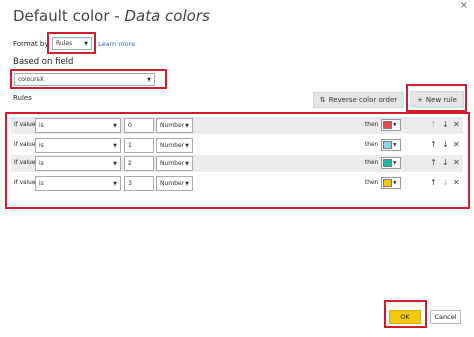 This screenshot has height=337, width=474. Describe the element at coordinates (69, 16) in the screenshot. I see `dialog-title-prefix: Default color -` at that location.